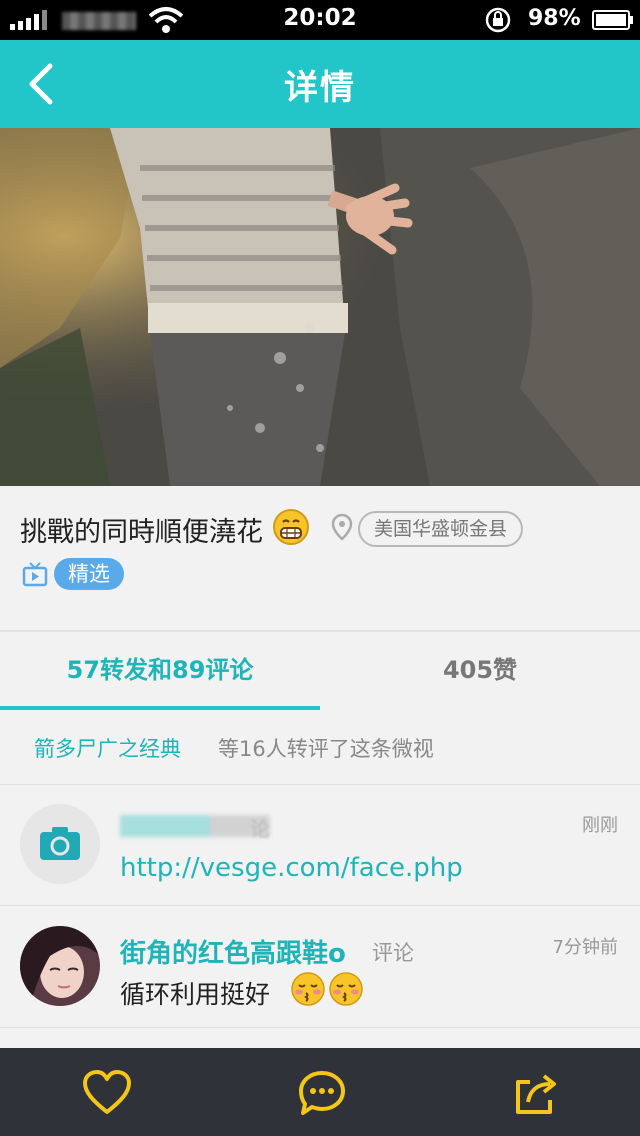 The width and height of the screenshot is (640, 1136). What do you see at coordinates (393, 953) in the screenshot?
I see `comment-action: 评论` at bounding box center [393, 953].